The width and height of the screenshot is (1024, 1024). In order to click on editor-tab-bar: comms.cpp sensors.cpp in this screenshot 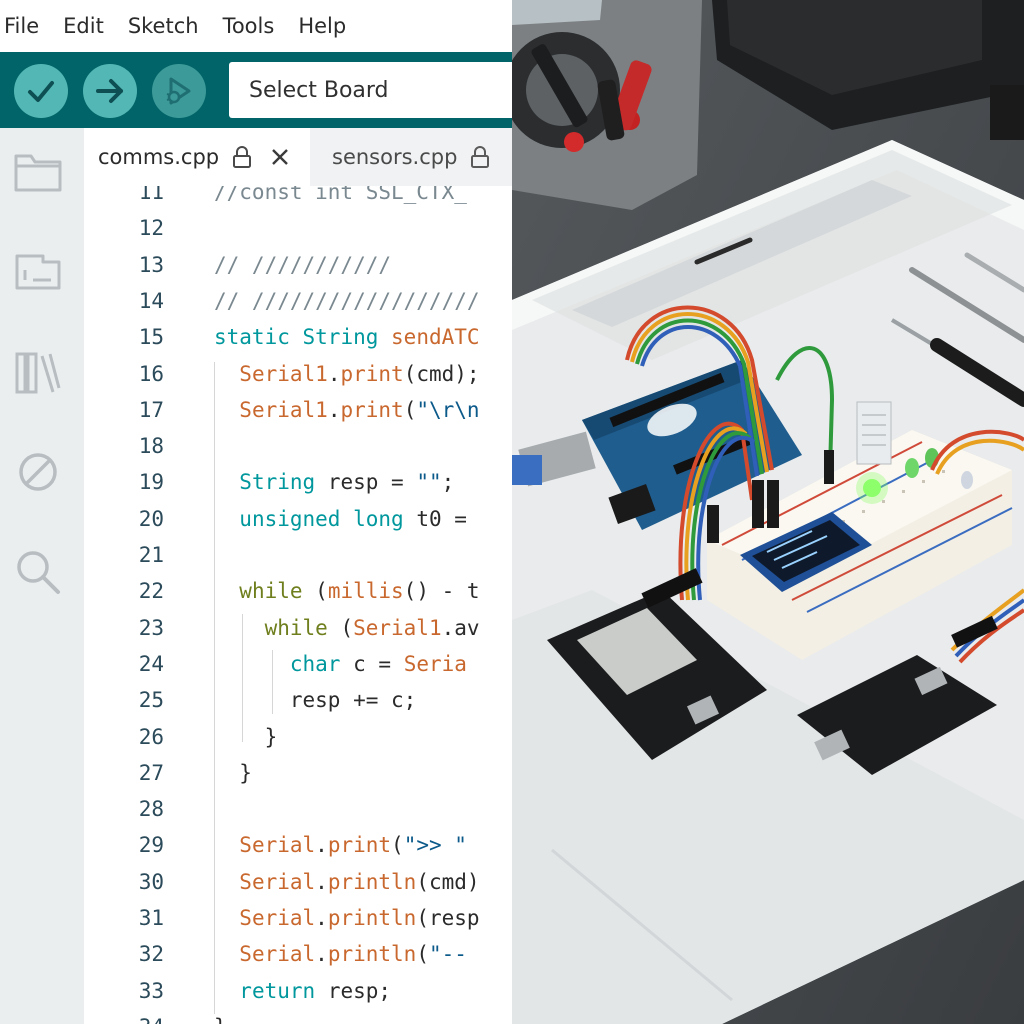, I will do `click(298, 157)`.